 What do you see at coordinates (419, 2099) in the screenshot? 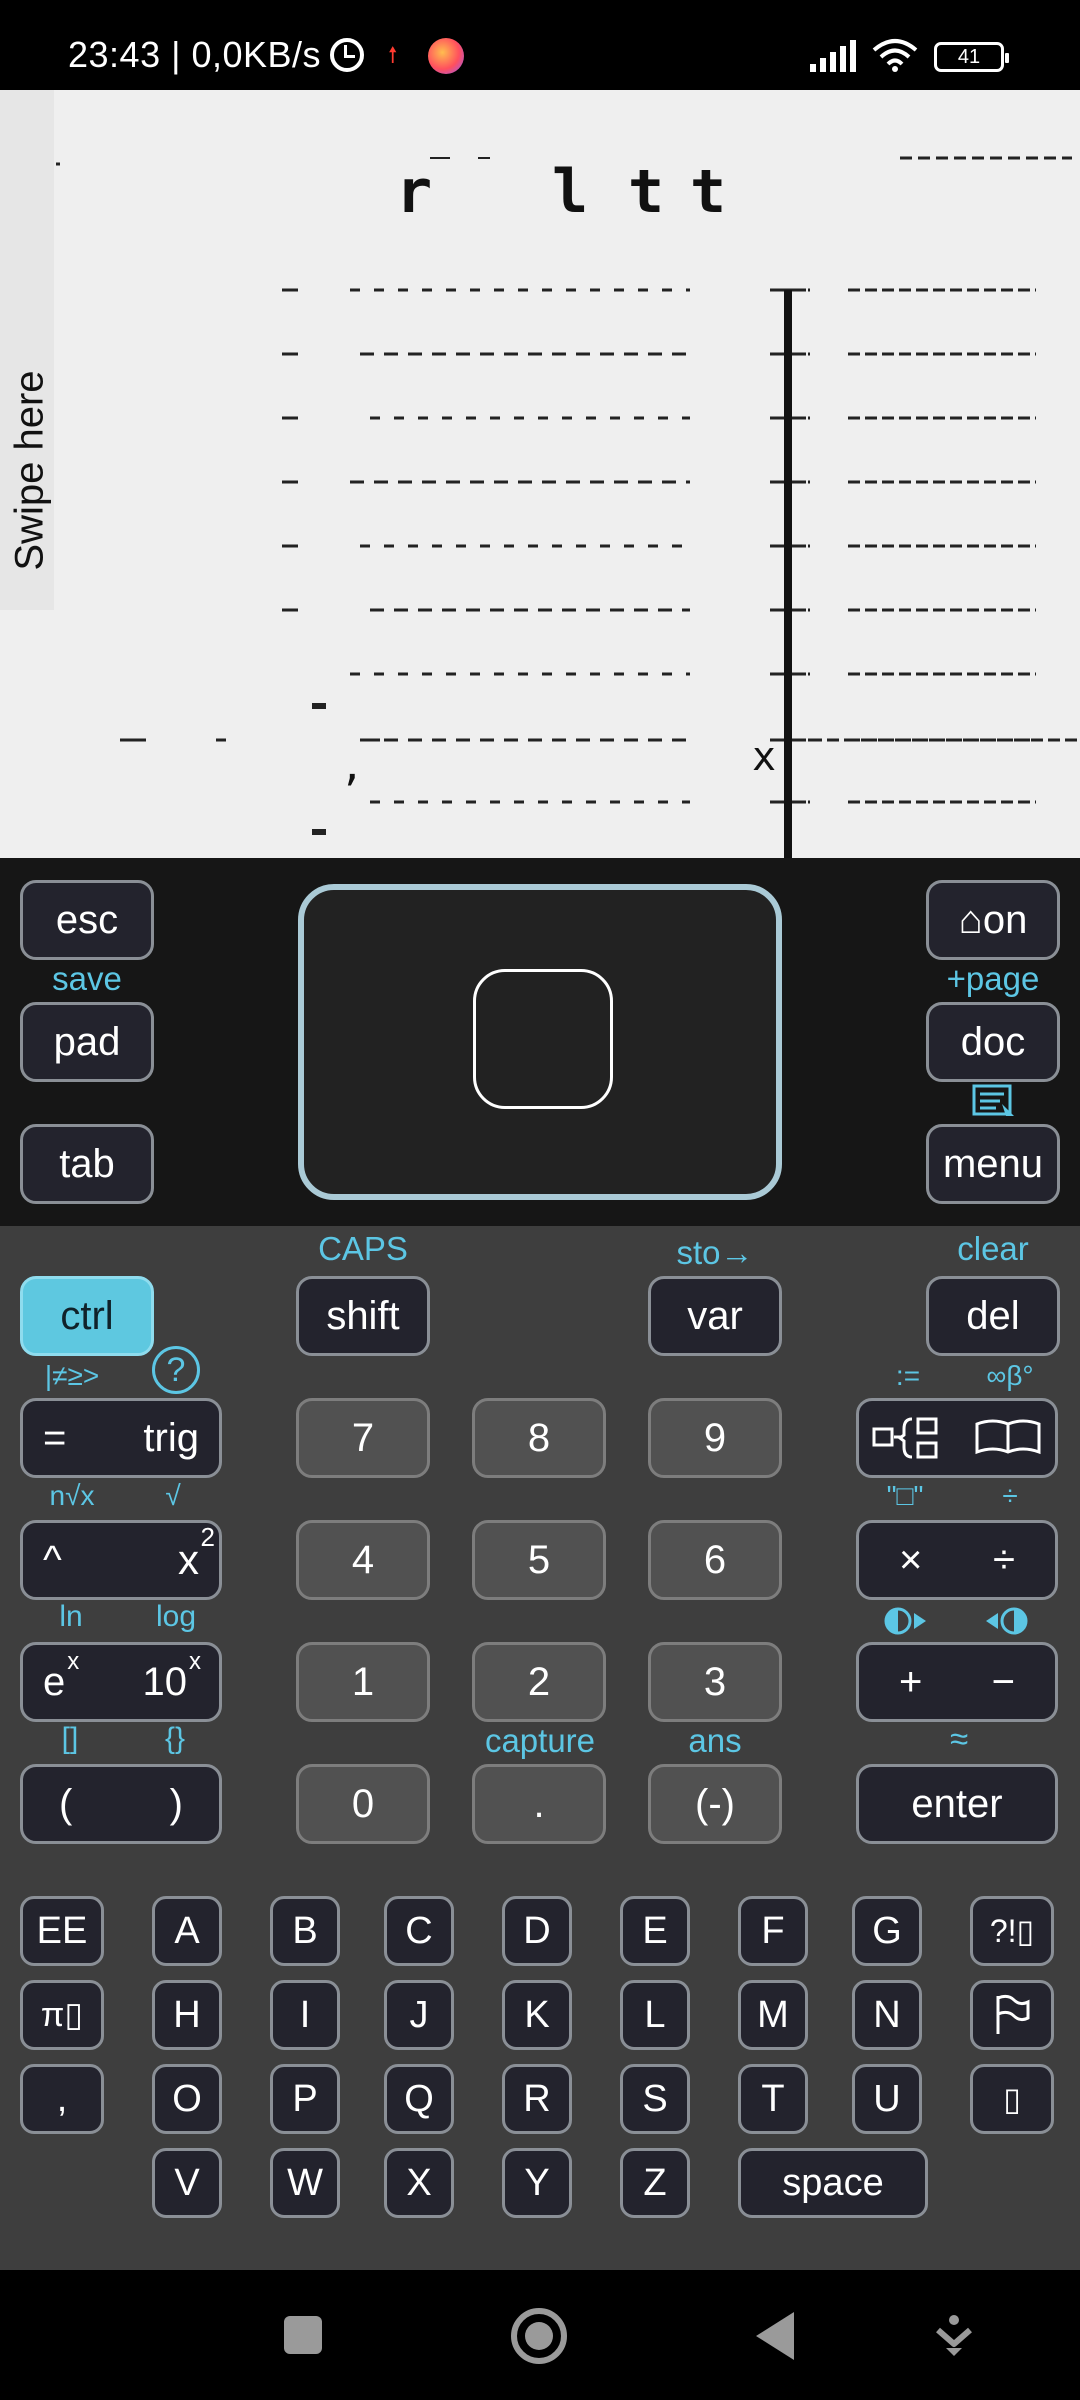
I see `letter-key-q: Q` at bounding box center [419, 2099].